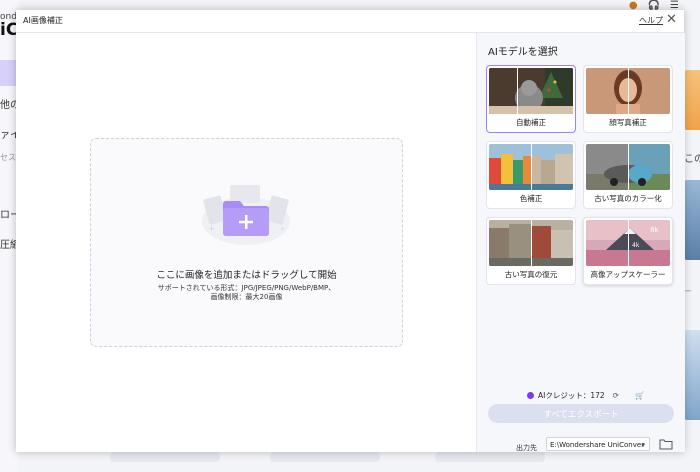 This screenshot has height=472, width=700. Describe the element at coordinates (581, 413) in the screenshot. I see `export-all-button: すべてエクスポート` at that location.